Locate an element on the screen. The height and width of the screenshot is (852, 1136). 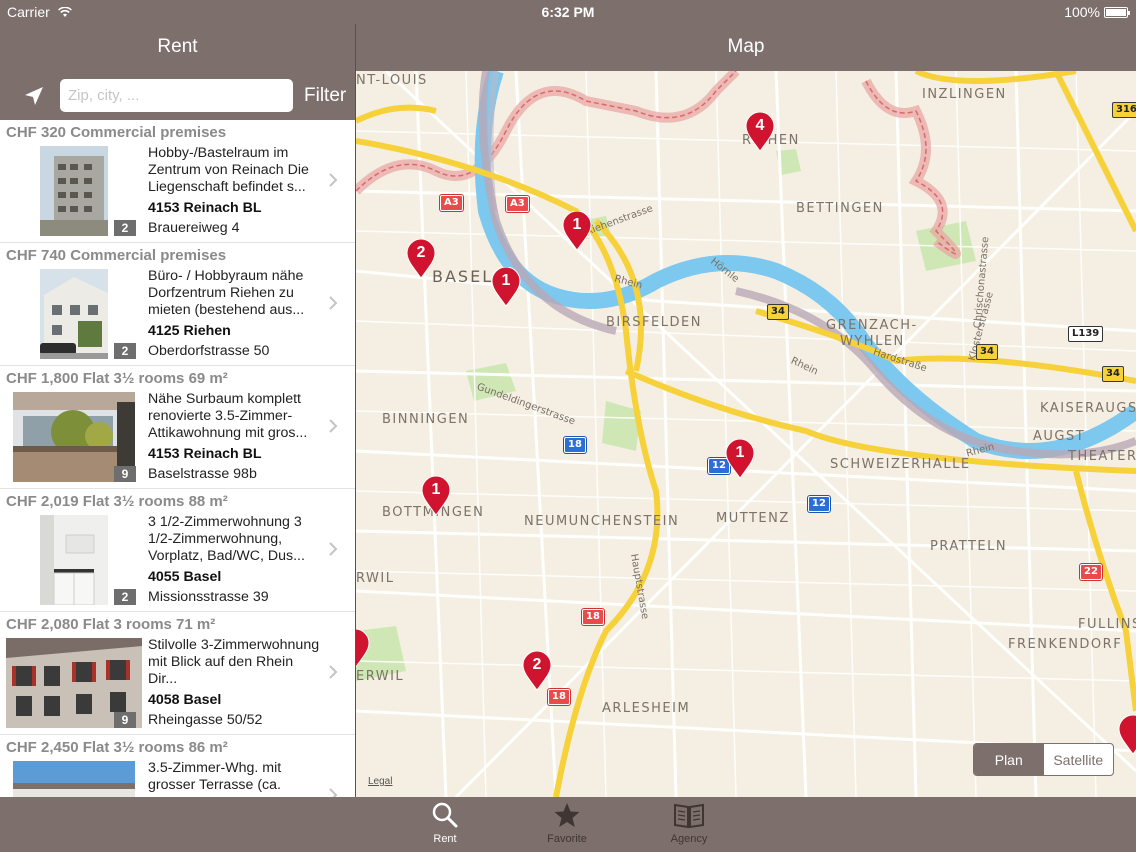
book-icon is located at coordinates (689, 816).